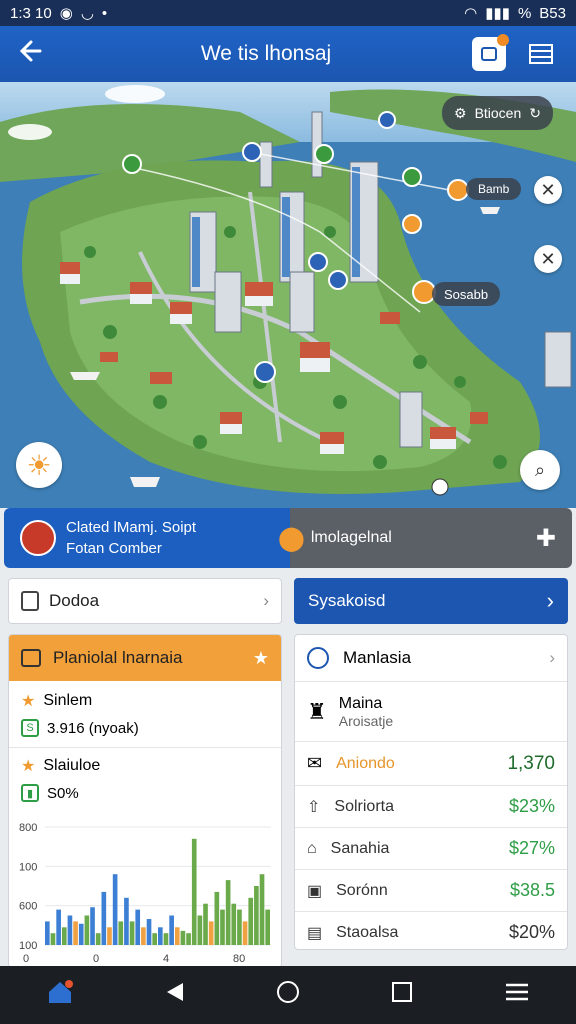  Describe the element at coordinates (318, 658) in the screenshot. I see `compass-icon` at that location.